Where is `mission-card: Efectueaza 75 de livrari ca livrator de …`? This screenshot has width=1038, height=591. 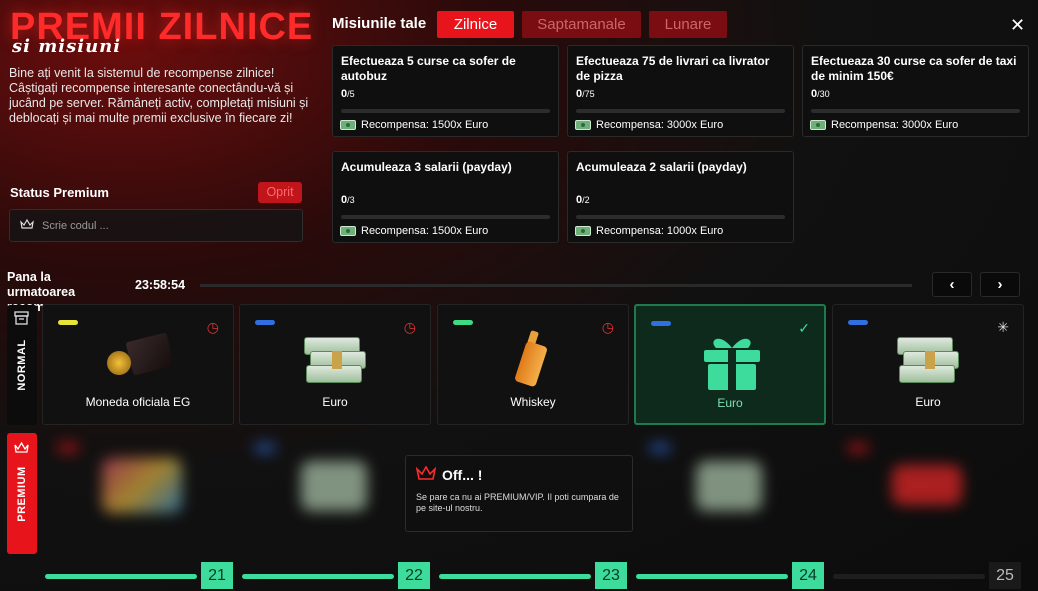 mission-card: Efectueaza 75 de livrari ca livrator de … is located at coordinates (680, 91).